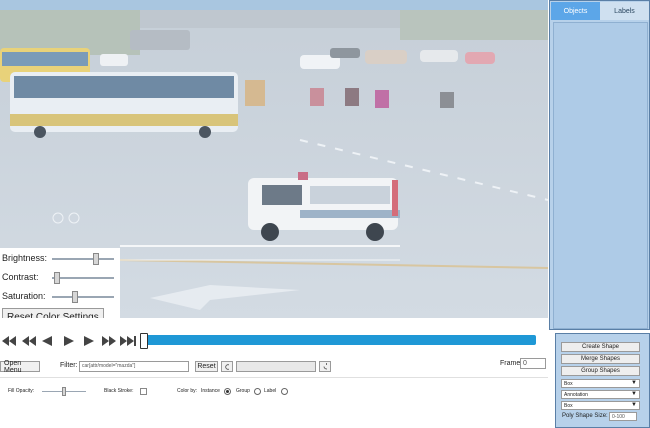  I want to click on saturation-slider-thumb, so click(75, 297).